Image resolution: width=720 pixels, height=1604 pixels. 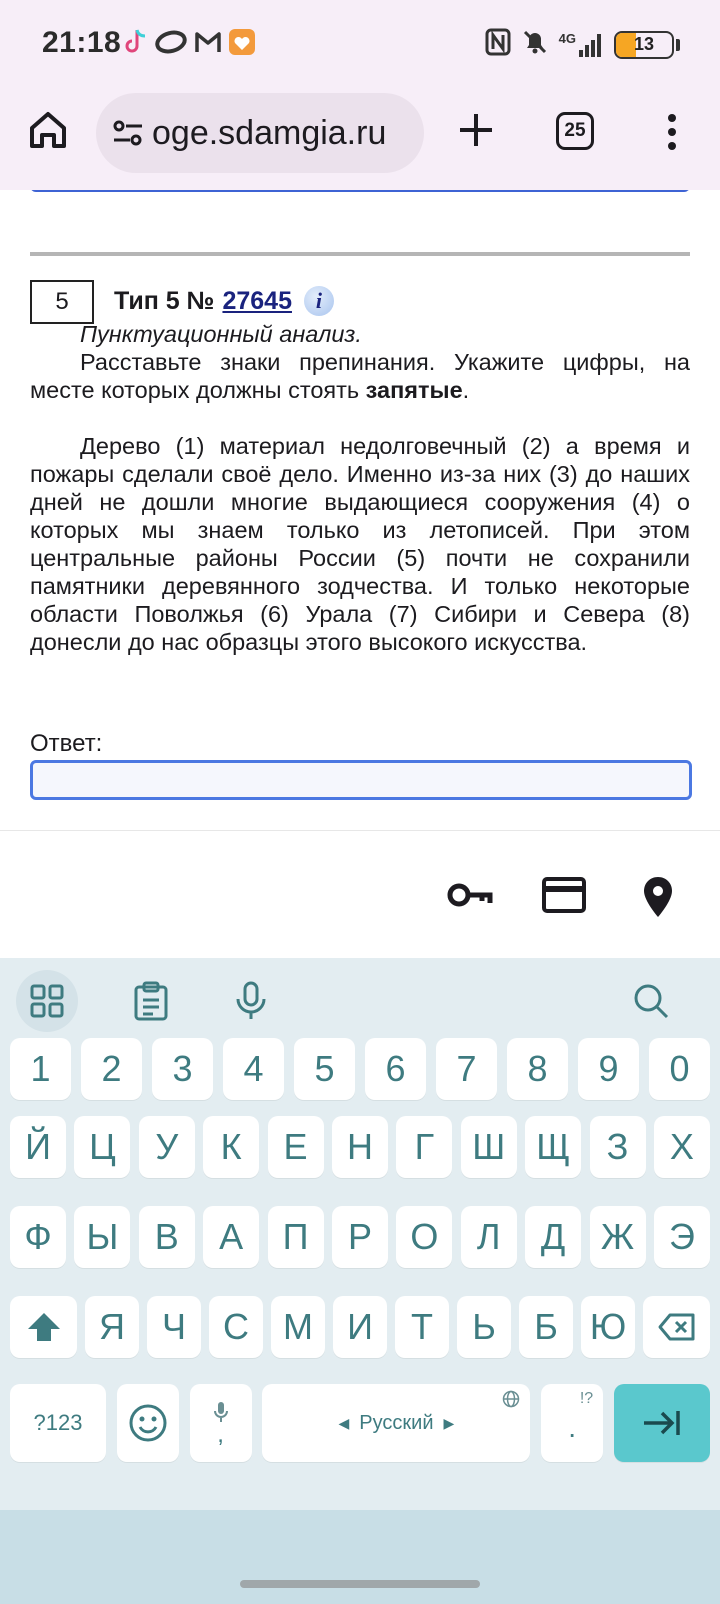 What do you see at coordinates (298, 1327) in the screenshot?
I see `key-letter: М` at bounding box center [298, 1327].